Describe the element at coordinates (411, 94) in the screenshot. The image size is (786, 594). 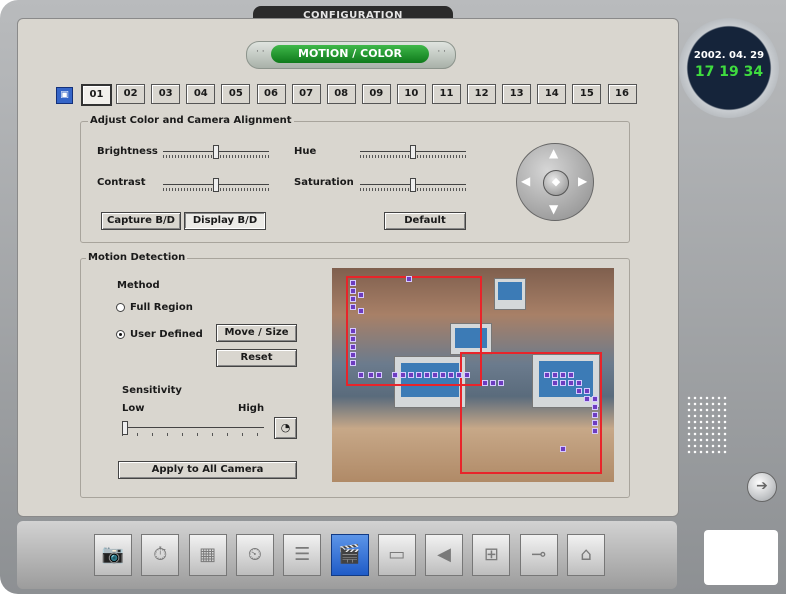
I see `camera-tab-10: 10` at that location.